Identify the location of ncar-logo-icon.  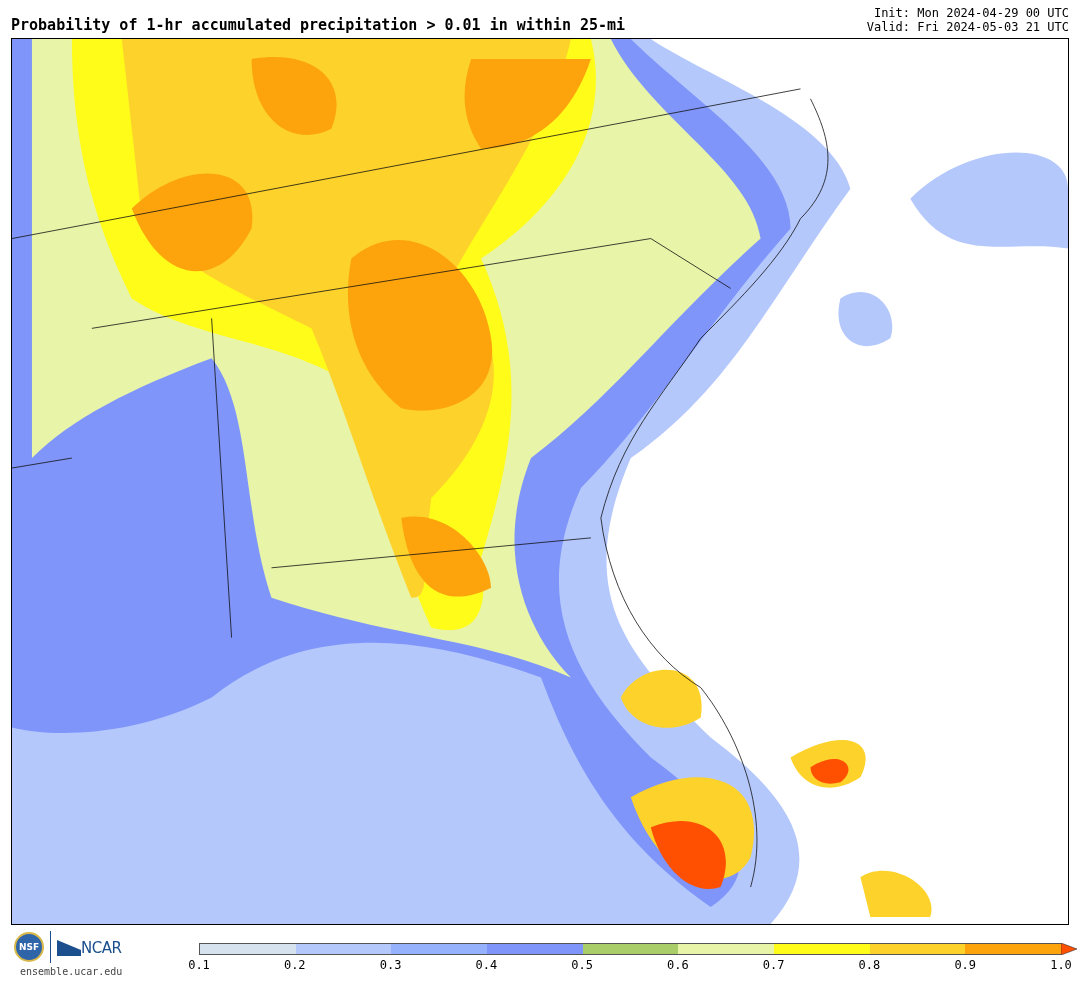
(69, 947).